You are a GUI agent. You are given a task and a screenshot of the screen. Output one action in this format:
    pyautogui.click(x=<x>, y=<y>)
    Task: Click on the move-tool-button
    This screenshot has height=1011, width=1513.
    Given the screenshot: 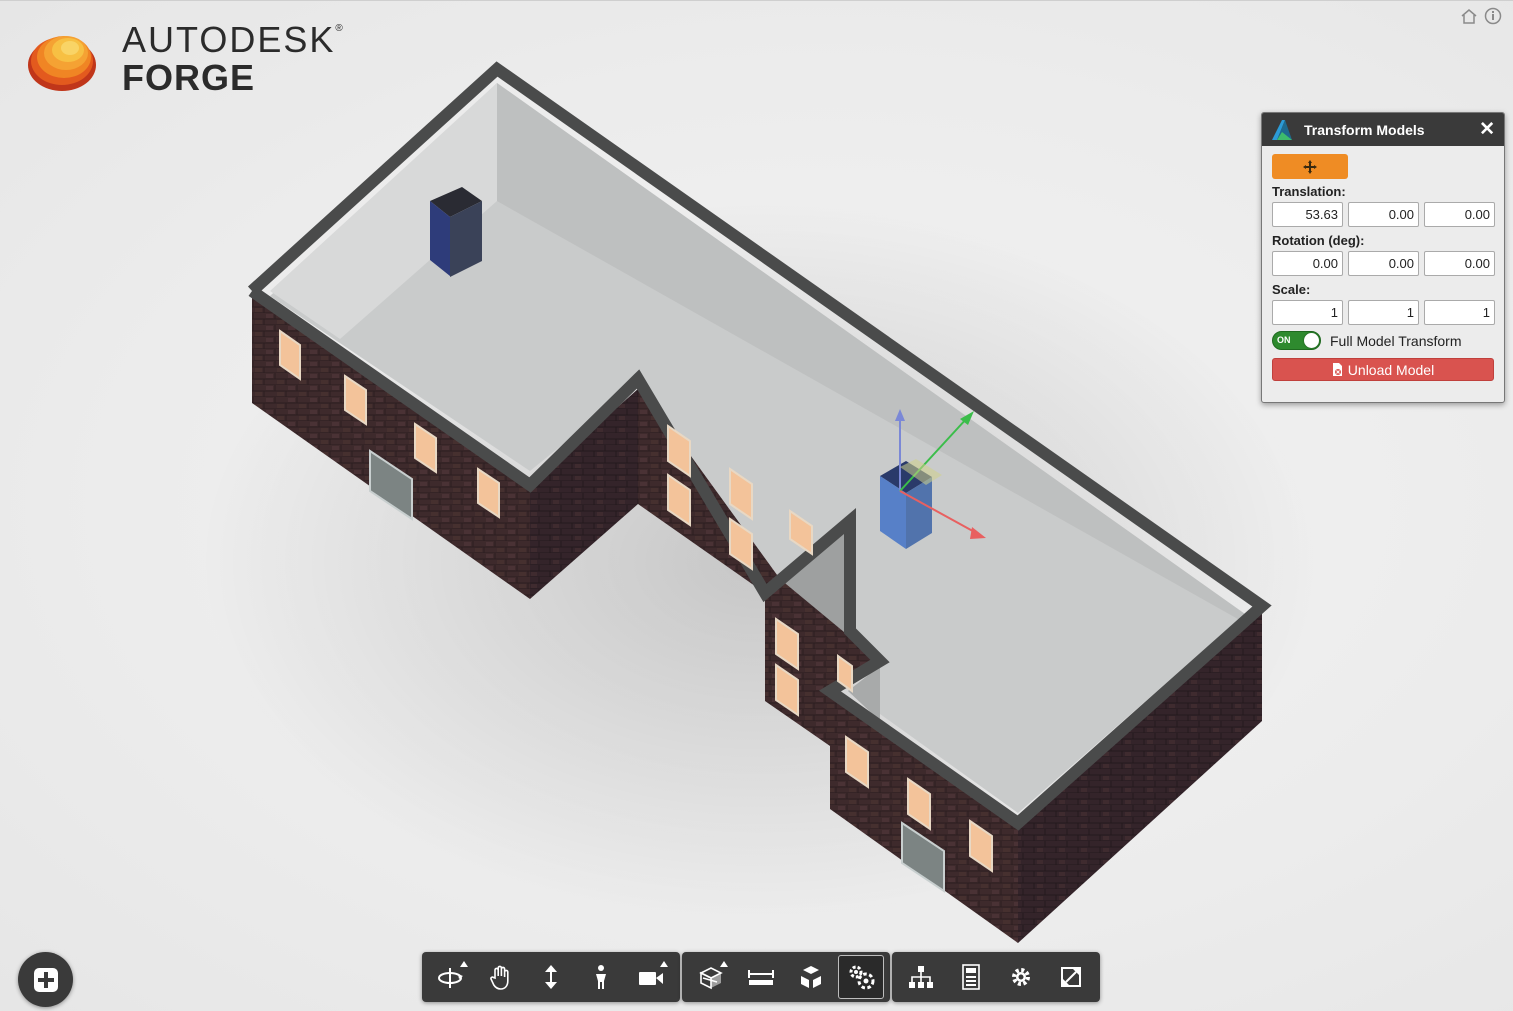 What is the action you would take?
    pyautogui.click(x=1310, y=166)
    